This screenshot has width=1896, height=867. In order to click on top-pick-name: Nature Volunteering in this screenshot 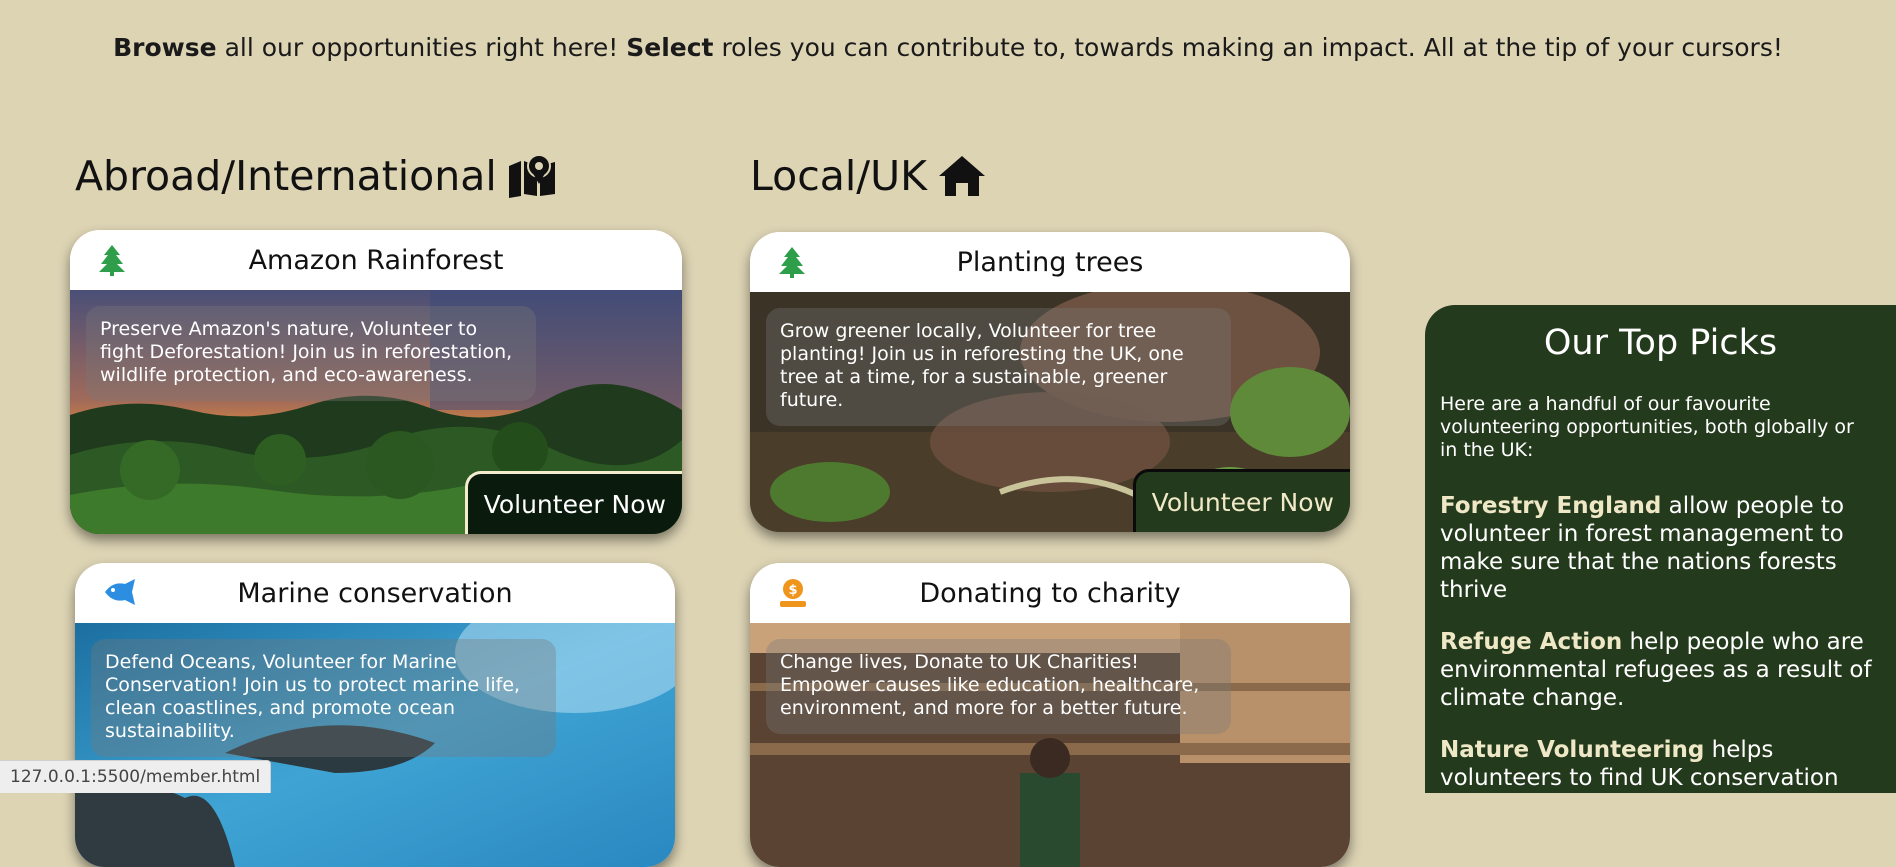, I will do `click(1572, 750)`.